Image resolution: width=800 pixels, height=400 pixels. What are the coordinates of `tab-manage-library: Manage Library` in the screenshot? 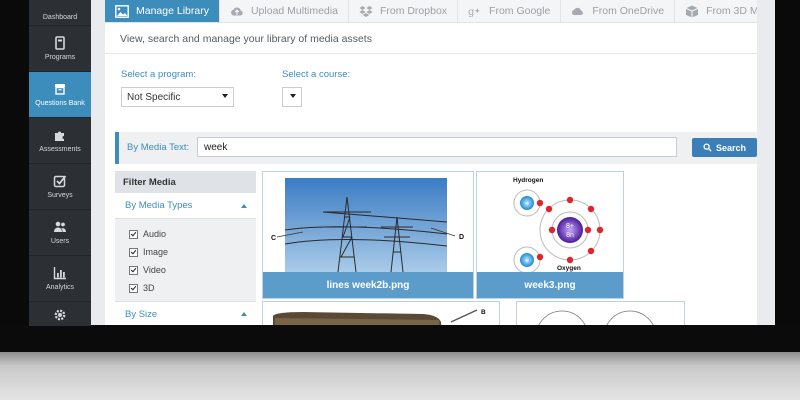 It's located at (162, 11).